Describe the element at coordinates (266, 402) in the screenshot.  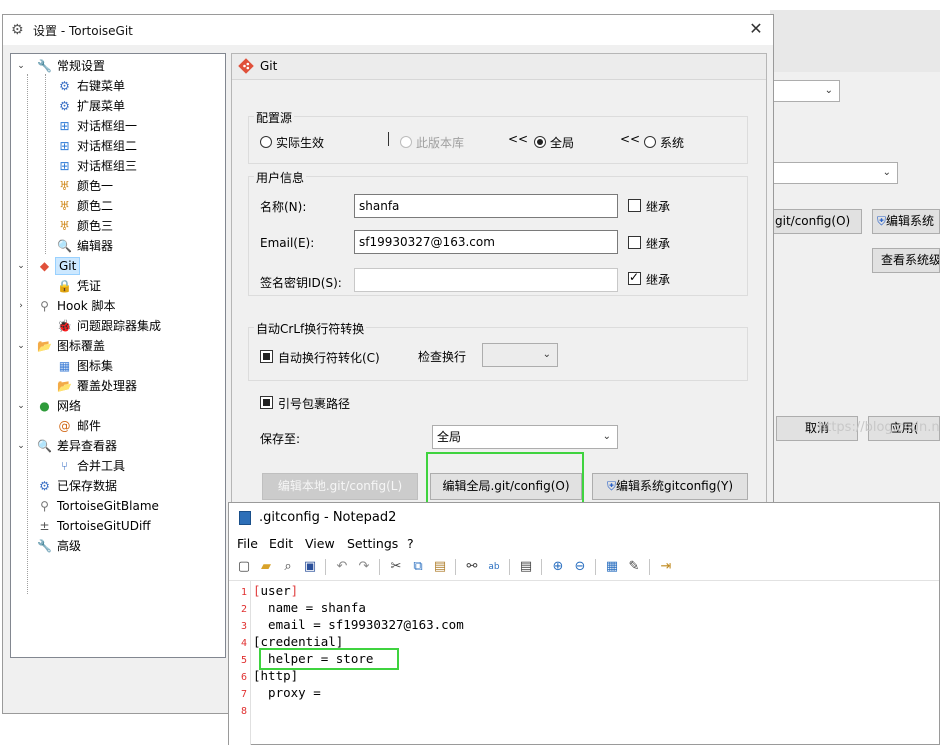
I see `quote-path-checkbox` at that location.